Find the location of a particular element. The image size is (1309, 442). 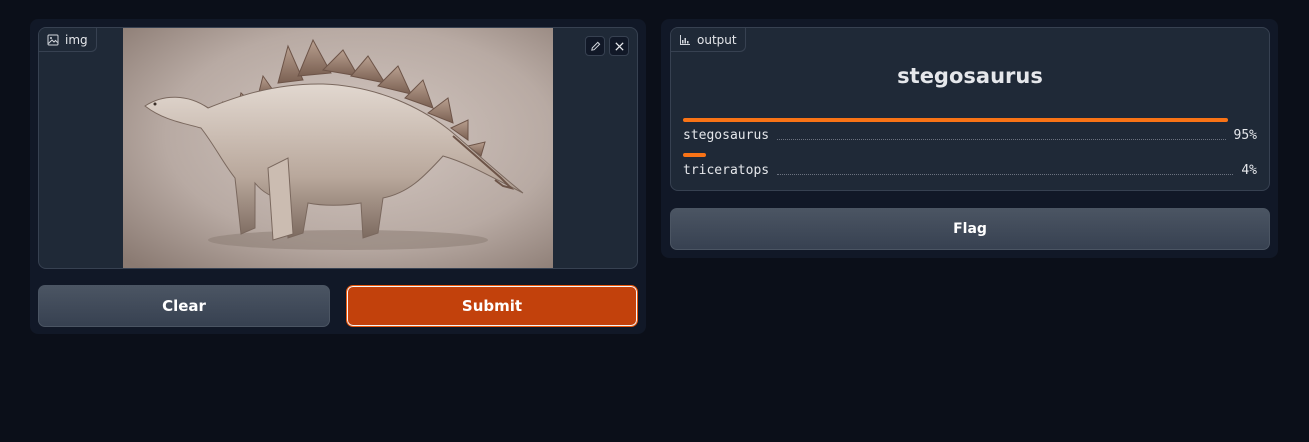

confidence-value: 95% is located at coordinates (1245, 135).